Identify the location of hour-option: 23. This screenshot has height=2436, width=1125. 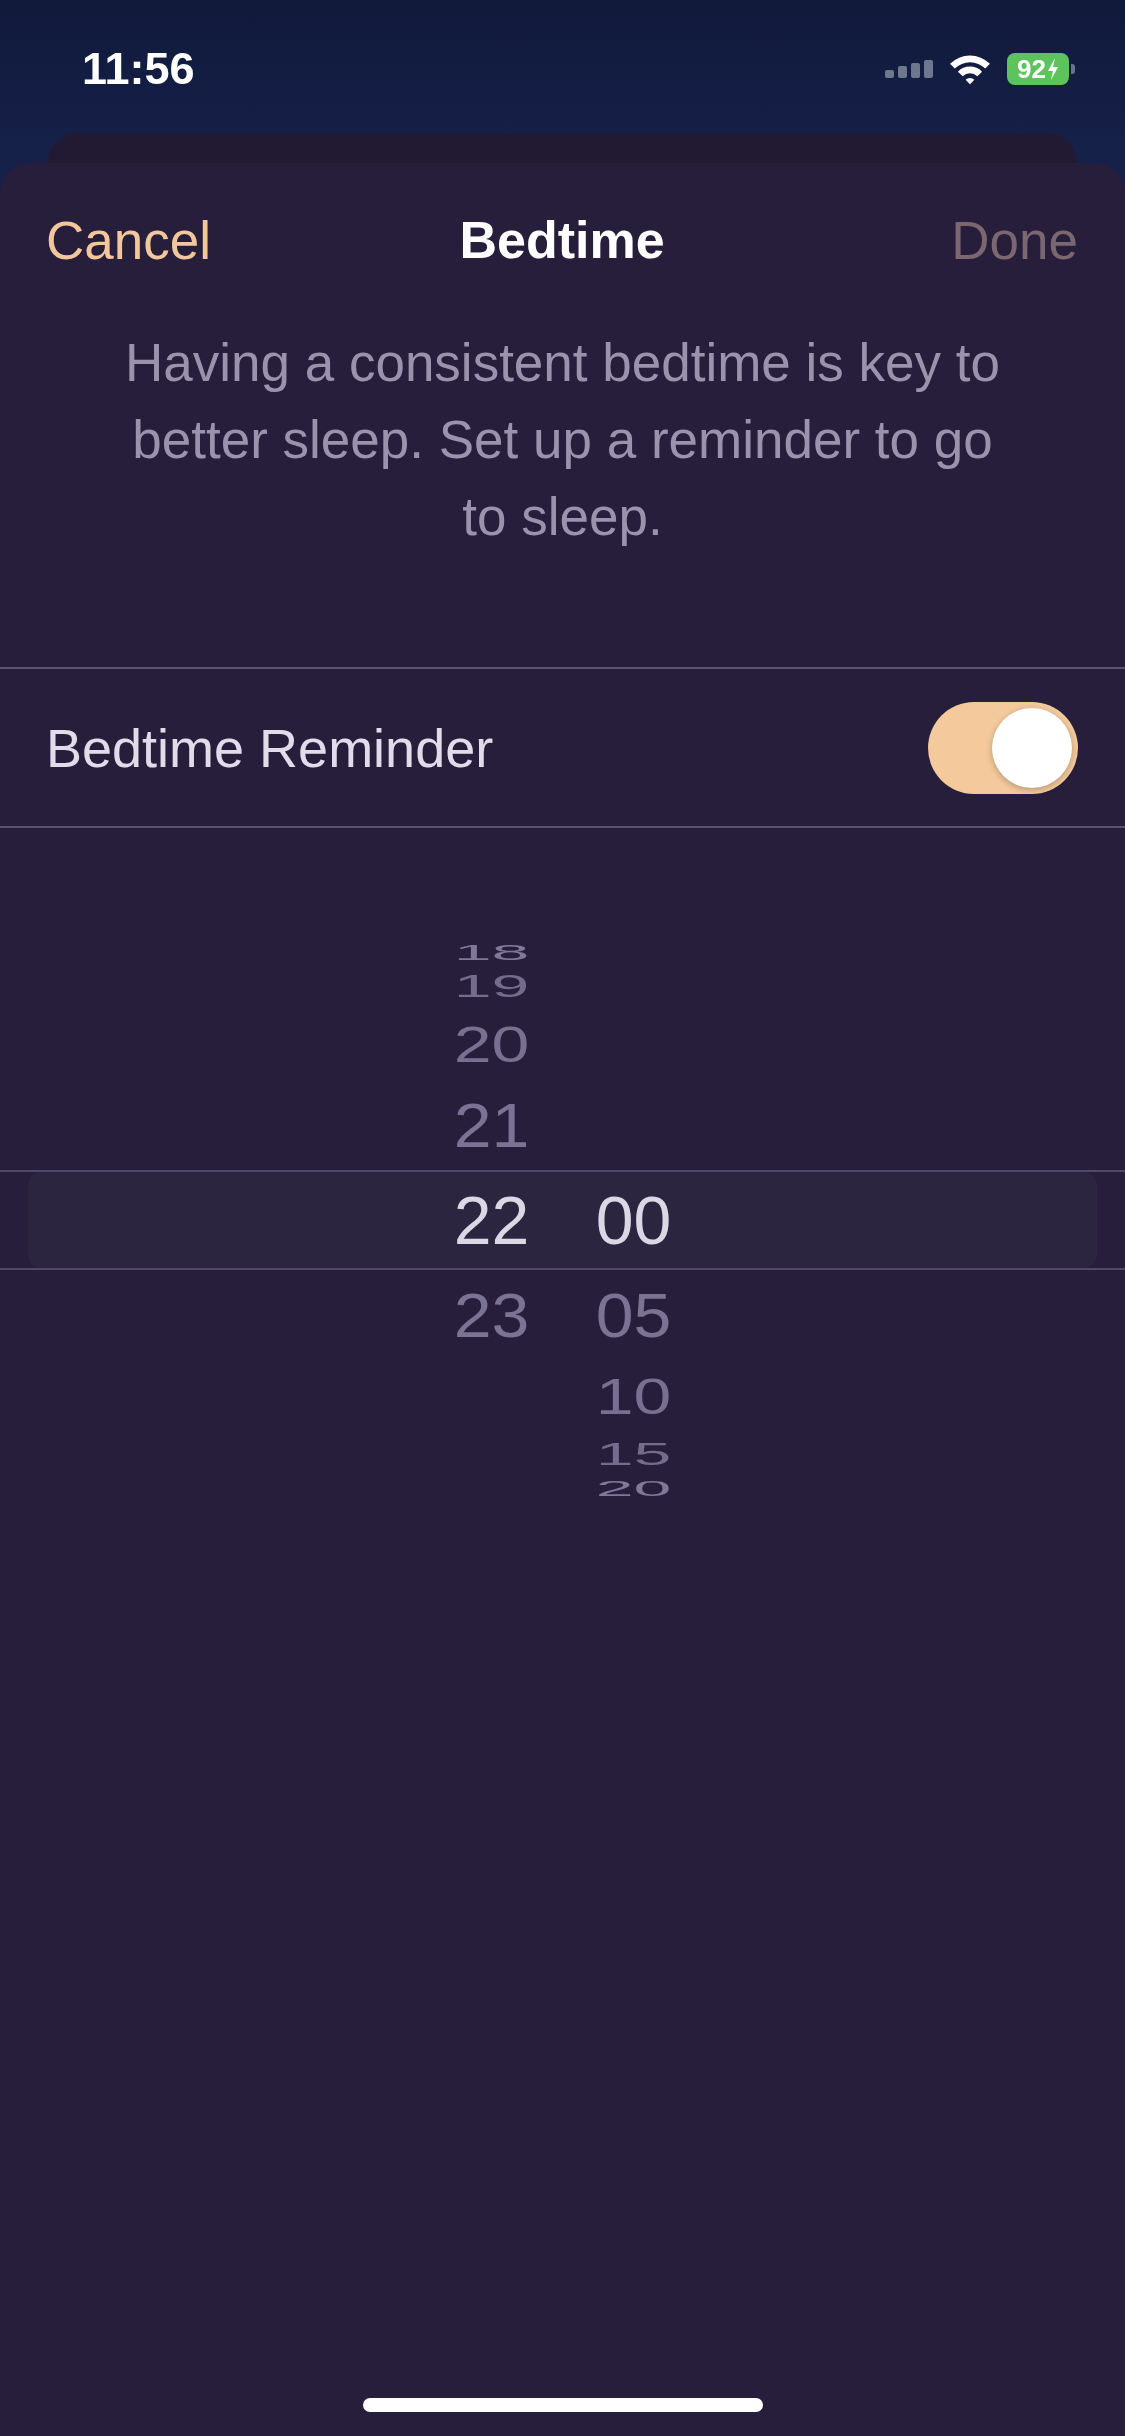
(491, 1315).